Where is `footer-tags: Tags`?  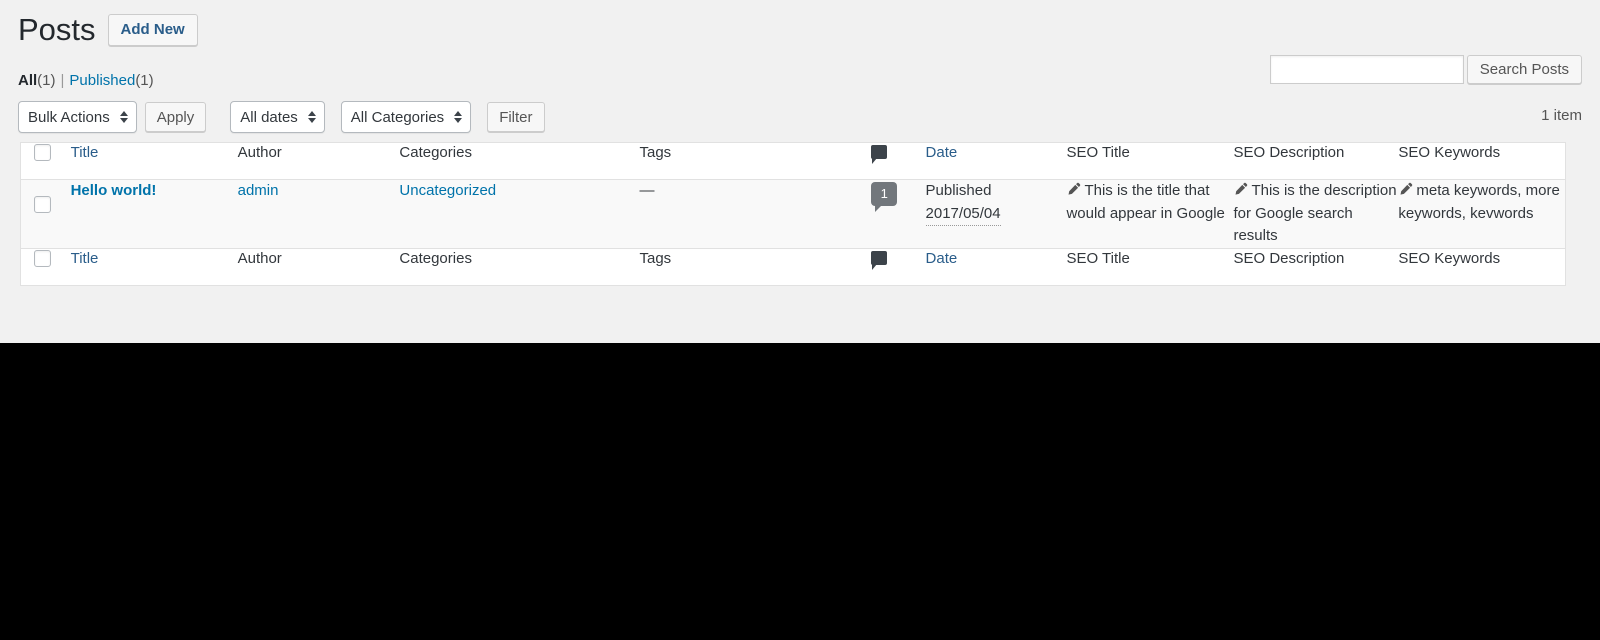 footer-tags: Tags is located at coordinates (755, 266).